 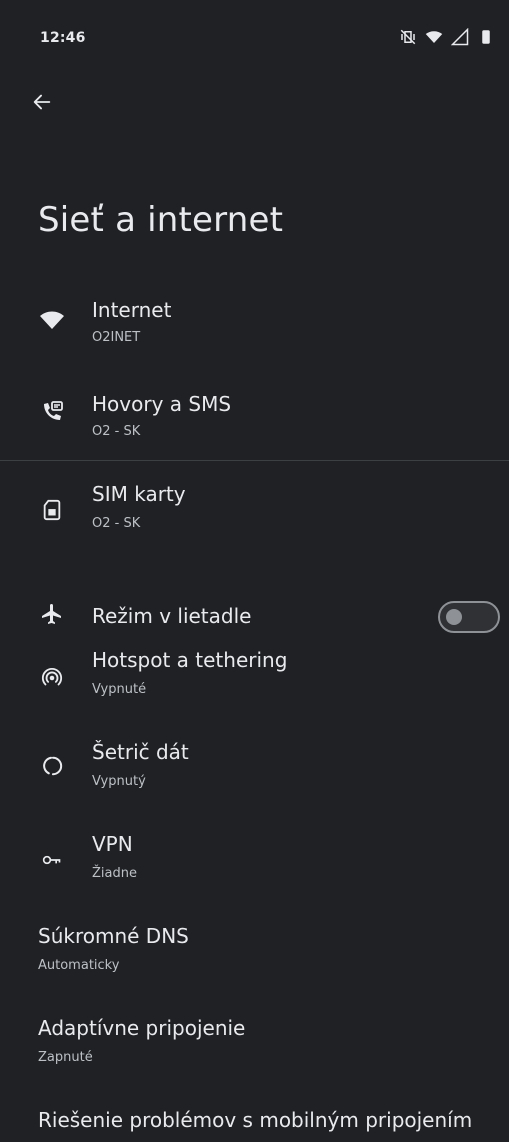 What do you see at coordinates (113, 936) in the screenshot?
I see `item-label: Súkromné DNS` at bounding box center [113, 936].